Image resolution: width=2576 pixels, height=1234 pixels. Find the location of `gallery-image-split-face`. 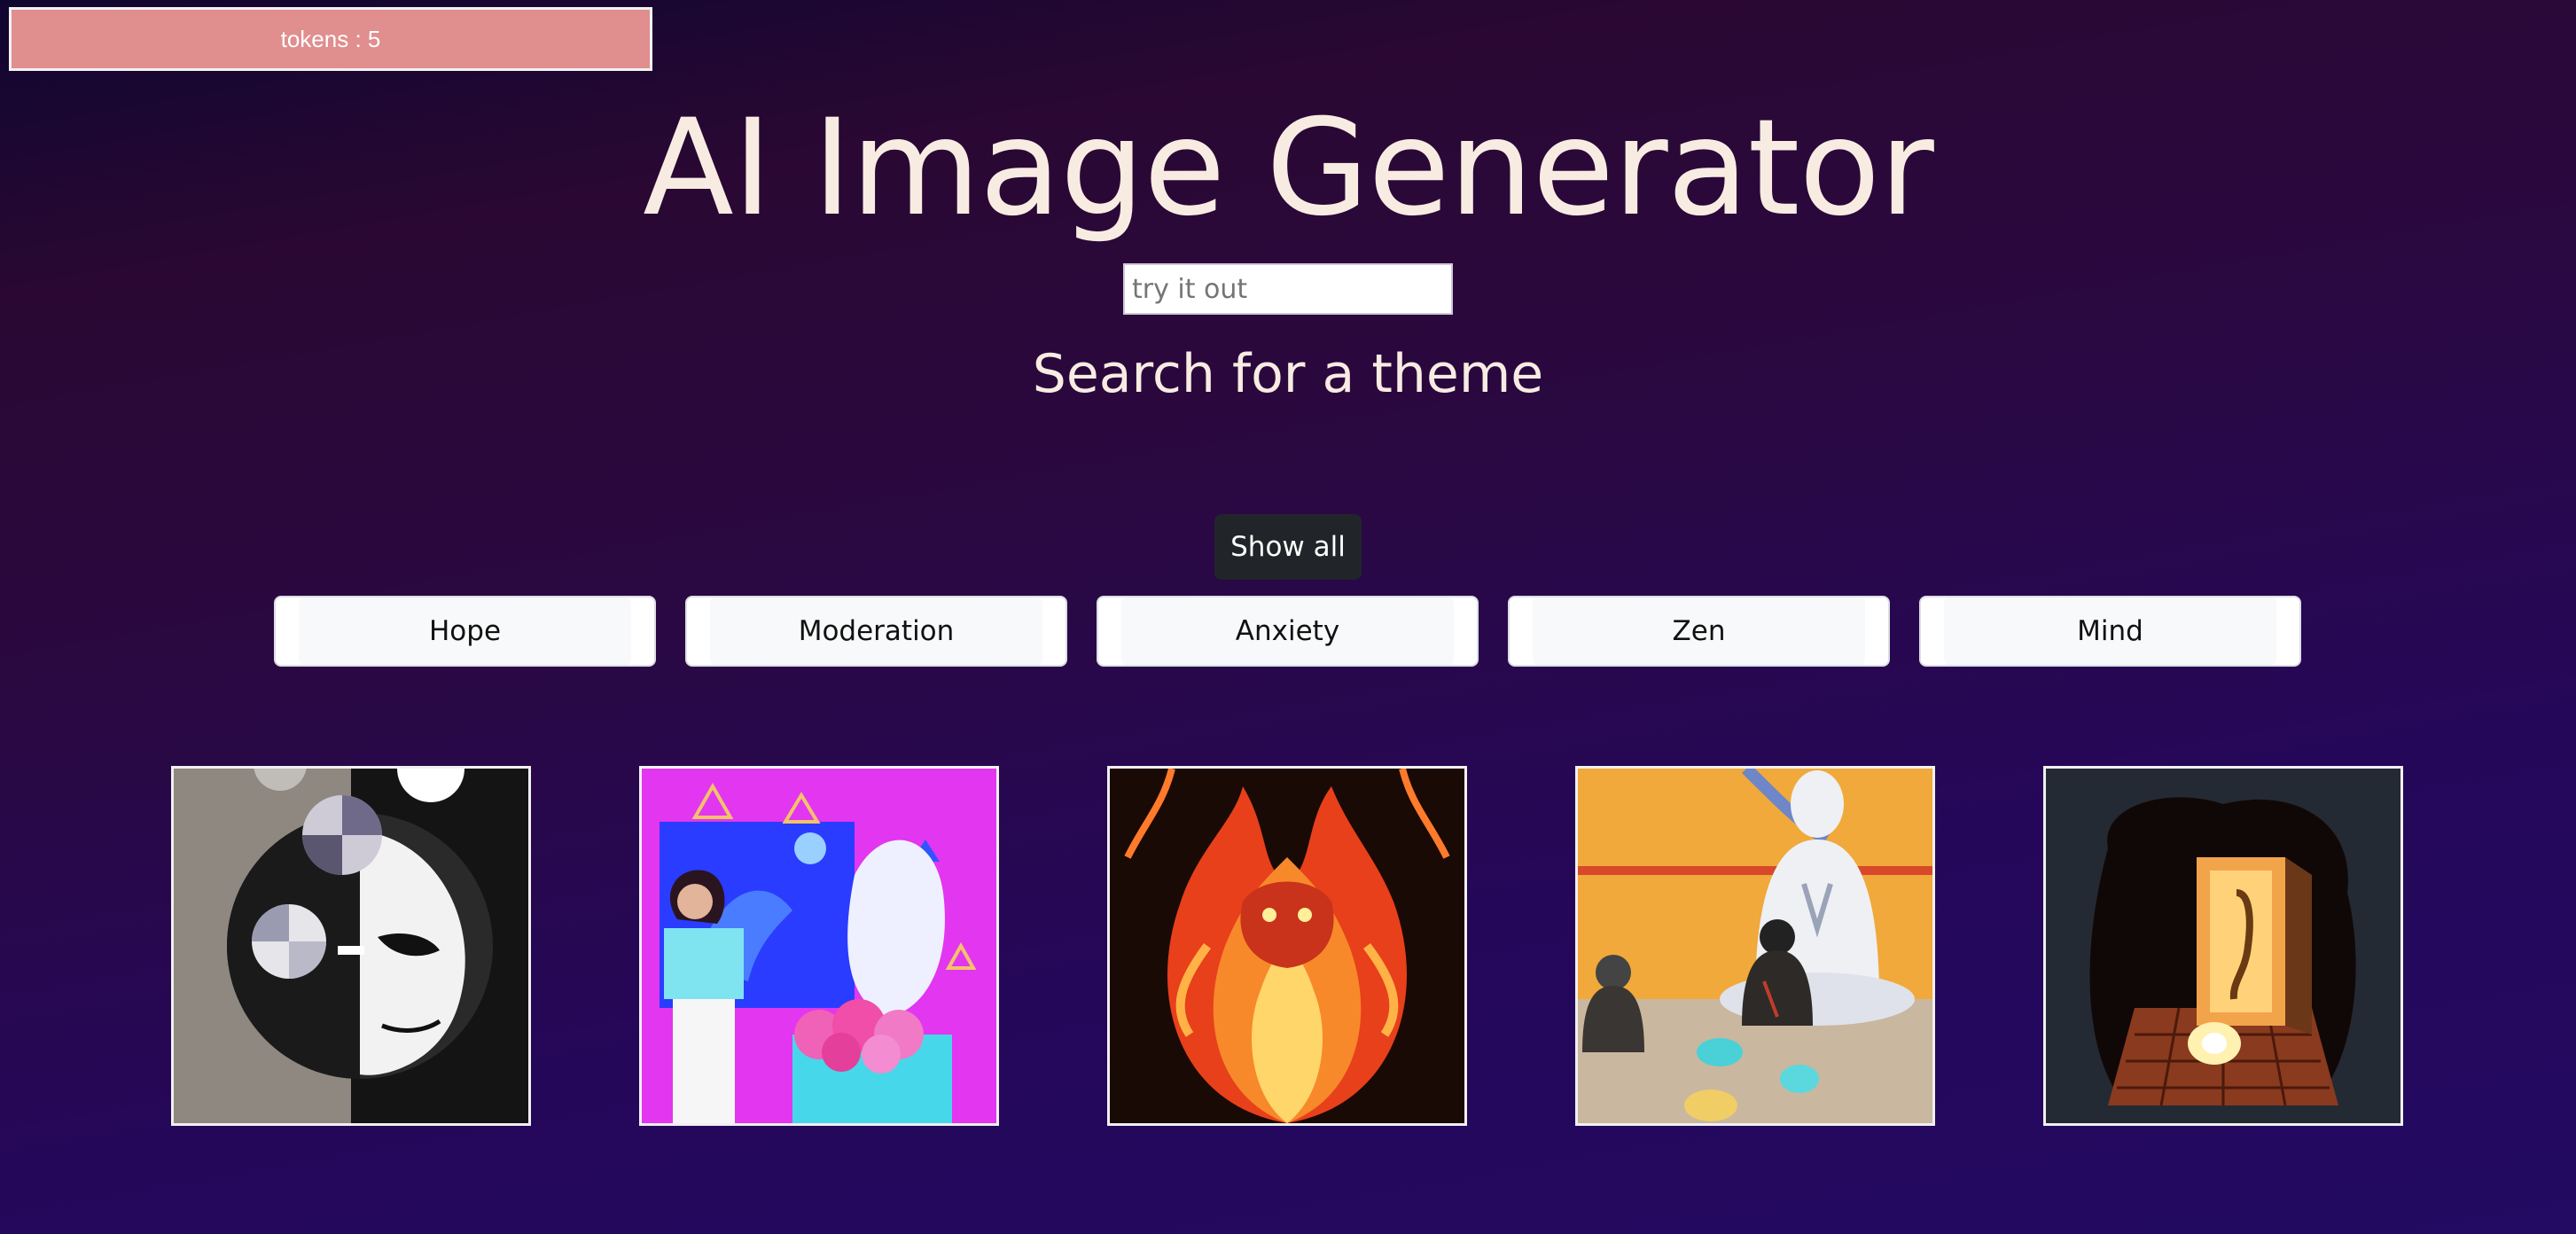

gallery-image-split-face is located at coordinates (351, 946).